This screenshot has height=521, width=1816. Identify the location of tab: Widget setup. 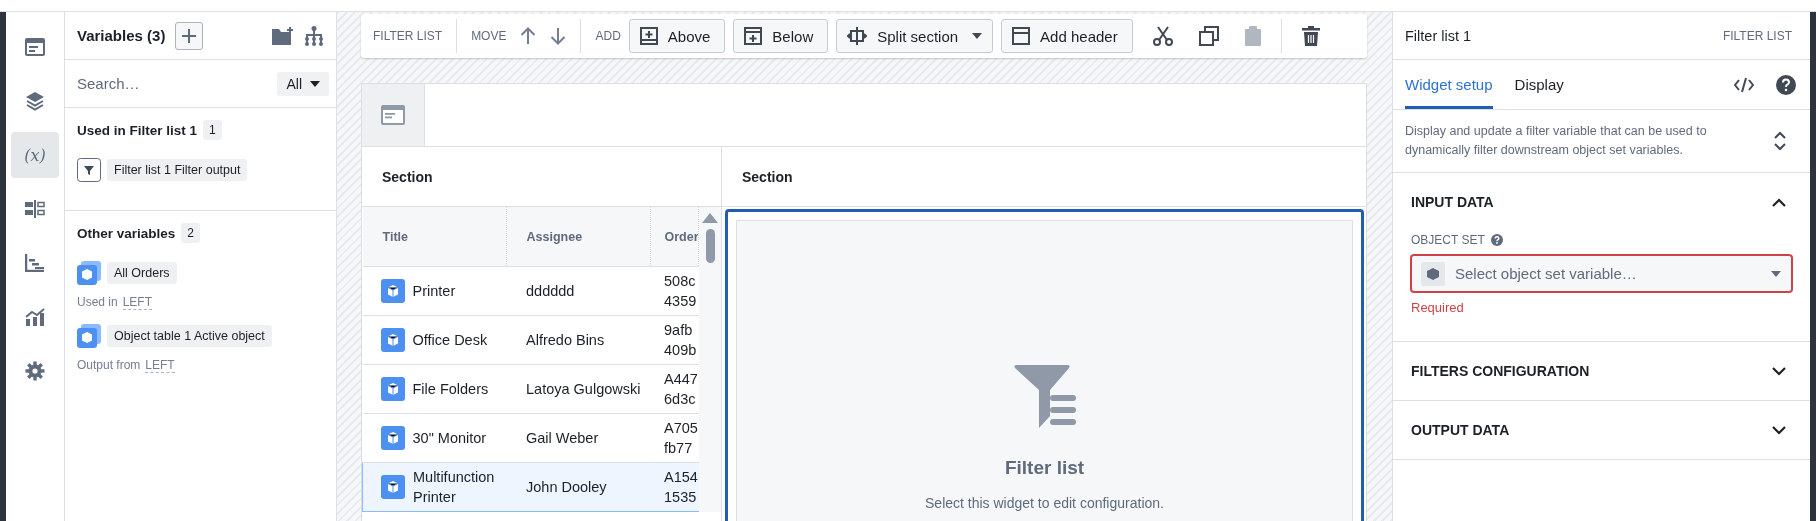
(1449, 84).